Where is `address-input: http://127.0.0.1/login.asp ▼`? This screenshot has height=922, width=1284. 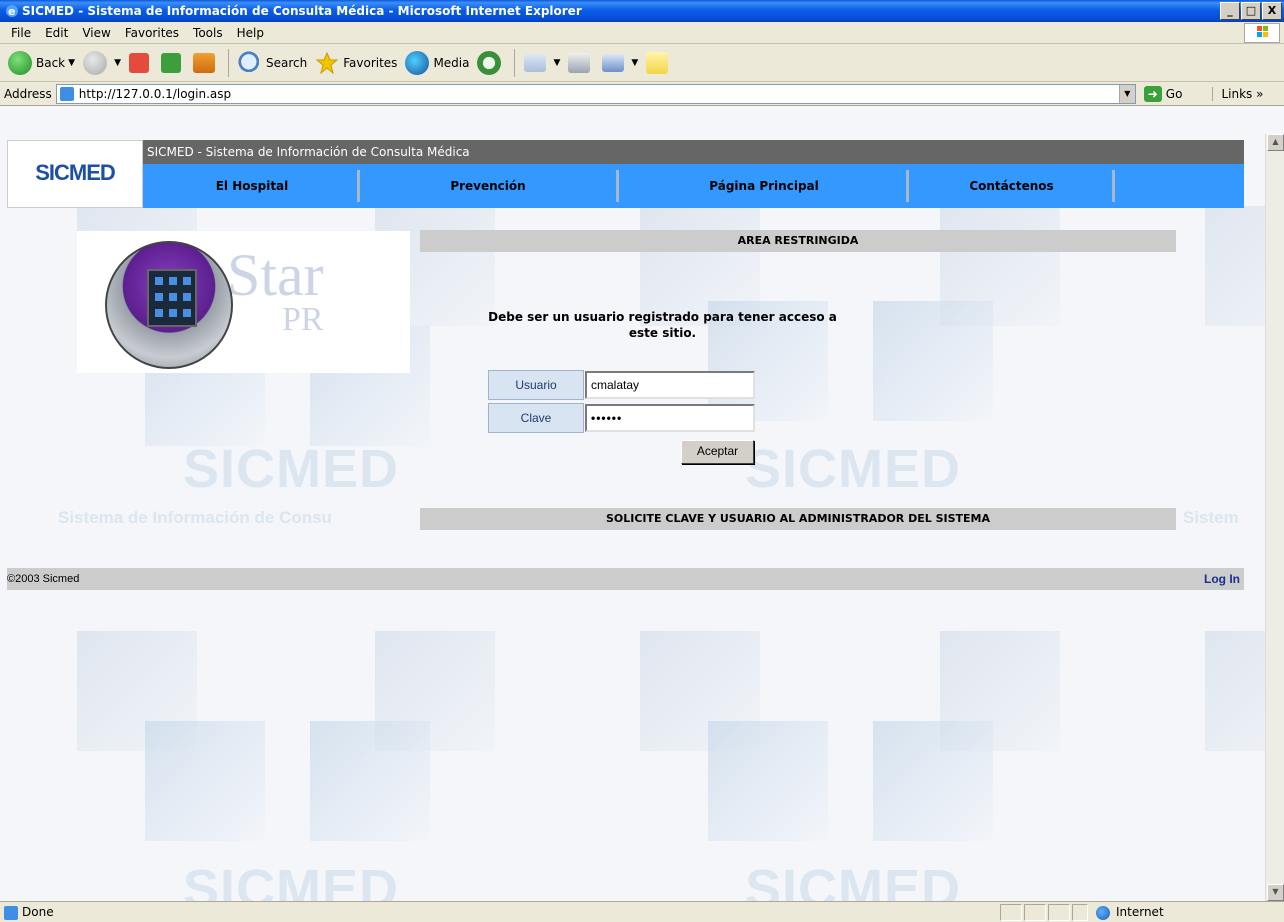 address-input: http://127.0.0.1/login.asp ▼ is located at coordinates (595, 93).